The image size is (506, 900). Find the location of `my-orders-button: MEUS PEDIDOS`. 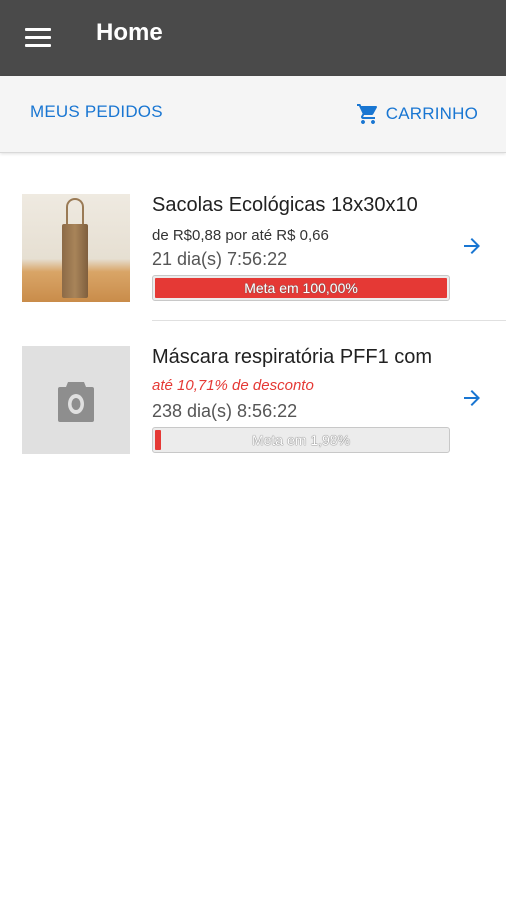

my-orders-button: MEUS PEDIDOS is located at coordinates (96, 112).